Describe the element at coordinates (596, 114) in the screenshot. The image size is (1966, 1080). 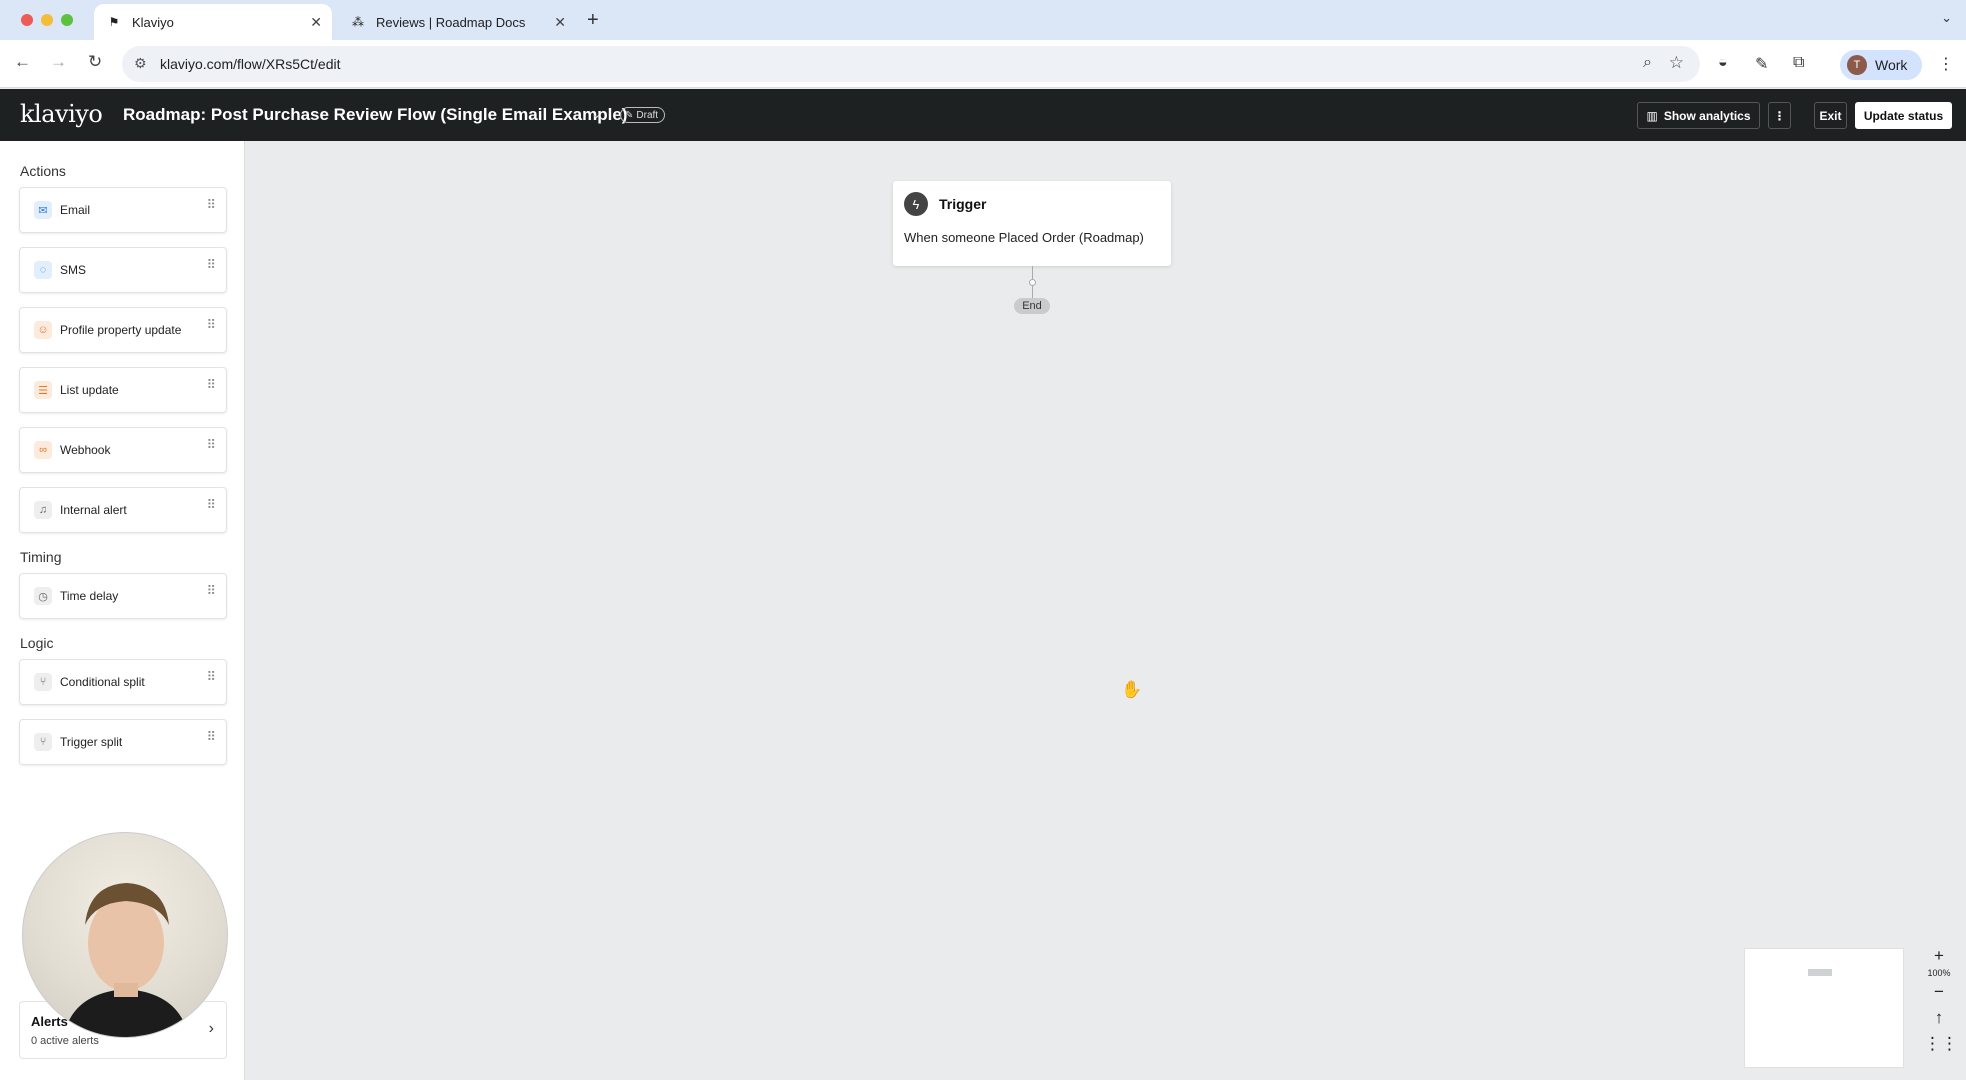
I see `chevron-down-icon: ⌄` at that location.